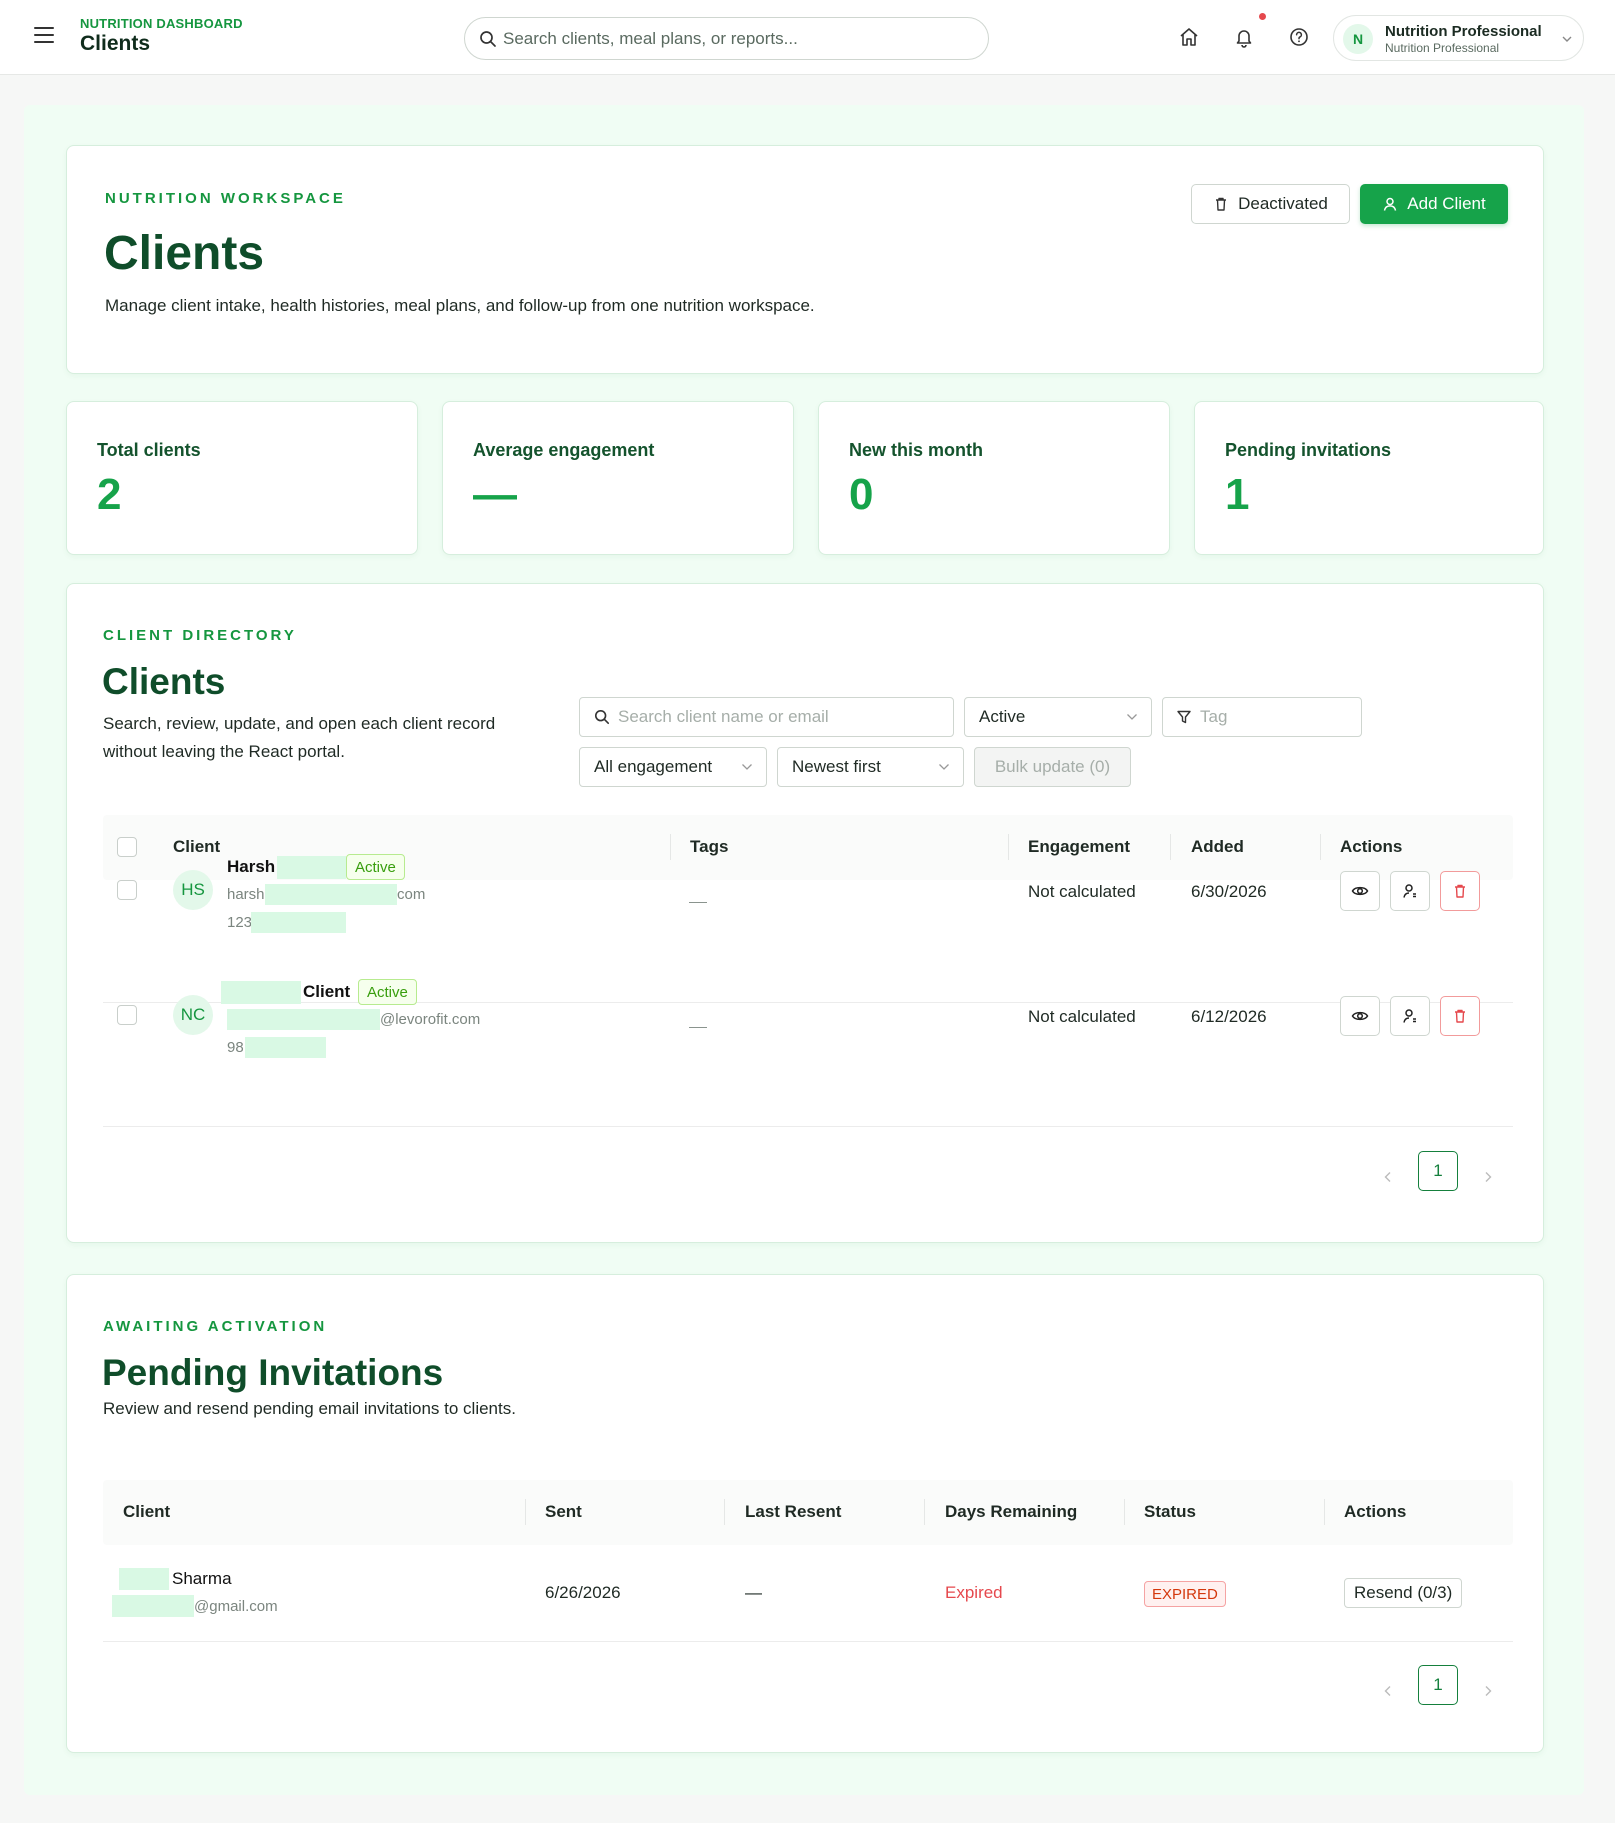 The image size is (1615, 1823). What do you see at coordinates (161, 23) in the screenshot?
I see `brand-eyebrow: NUTRITION DASHBOARD` at bounding box center [161, 23].